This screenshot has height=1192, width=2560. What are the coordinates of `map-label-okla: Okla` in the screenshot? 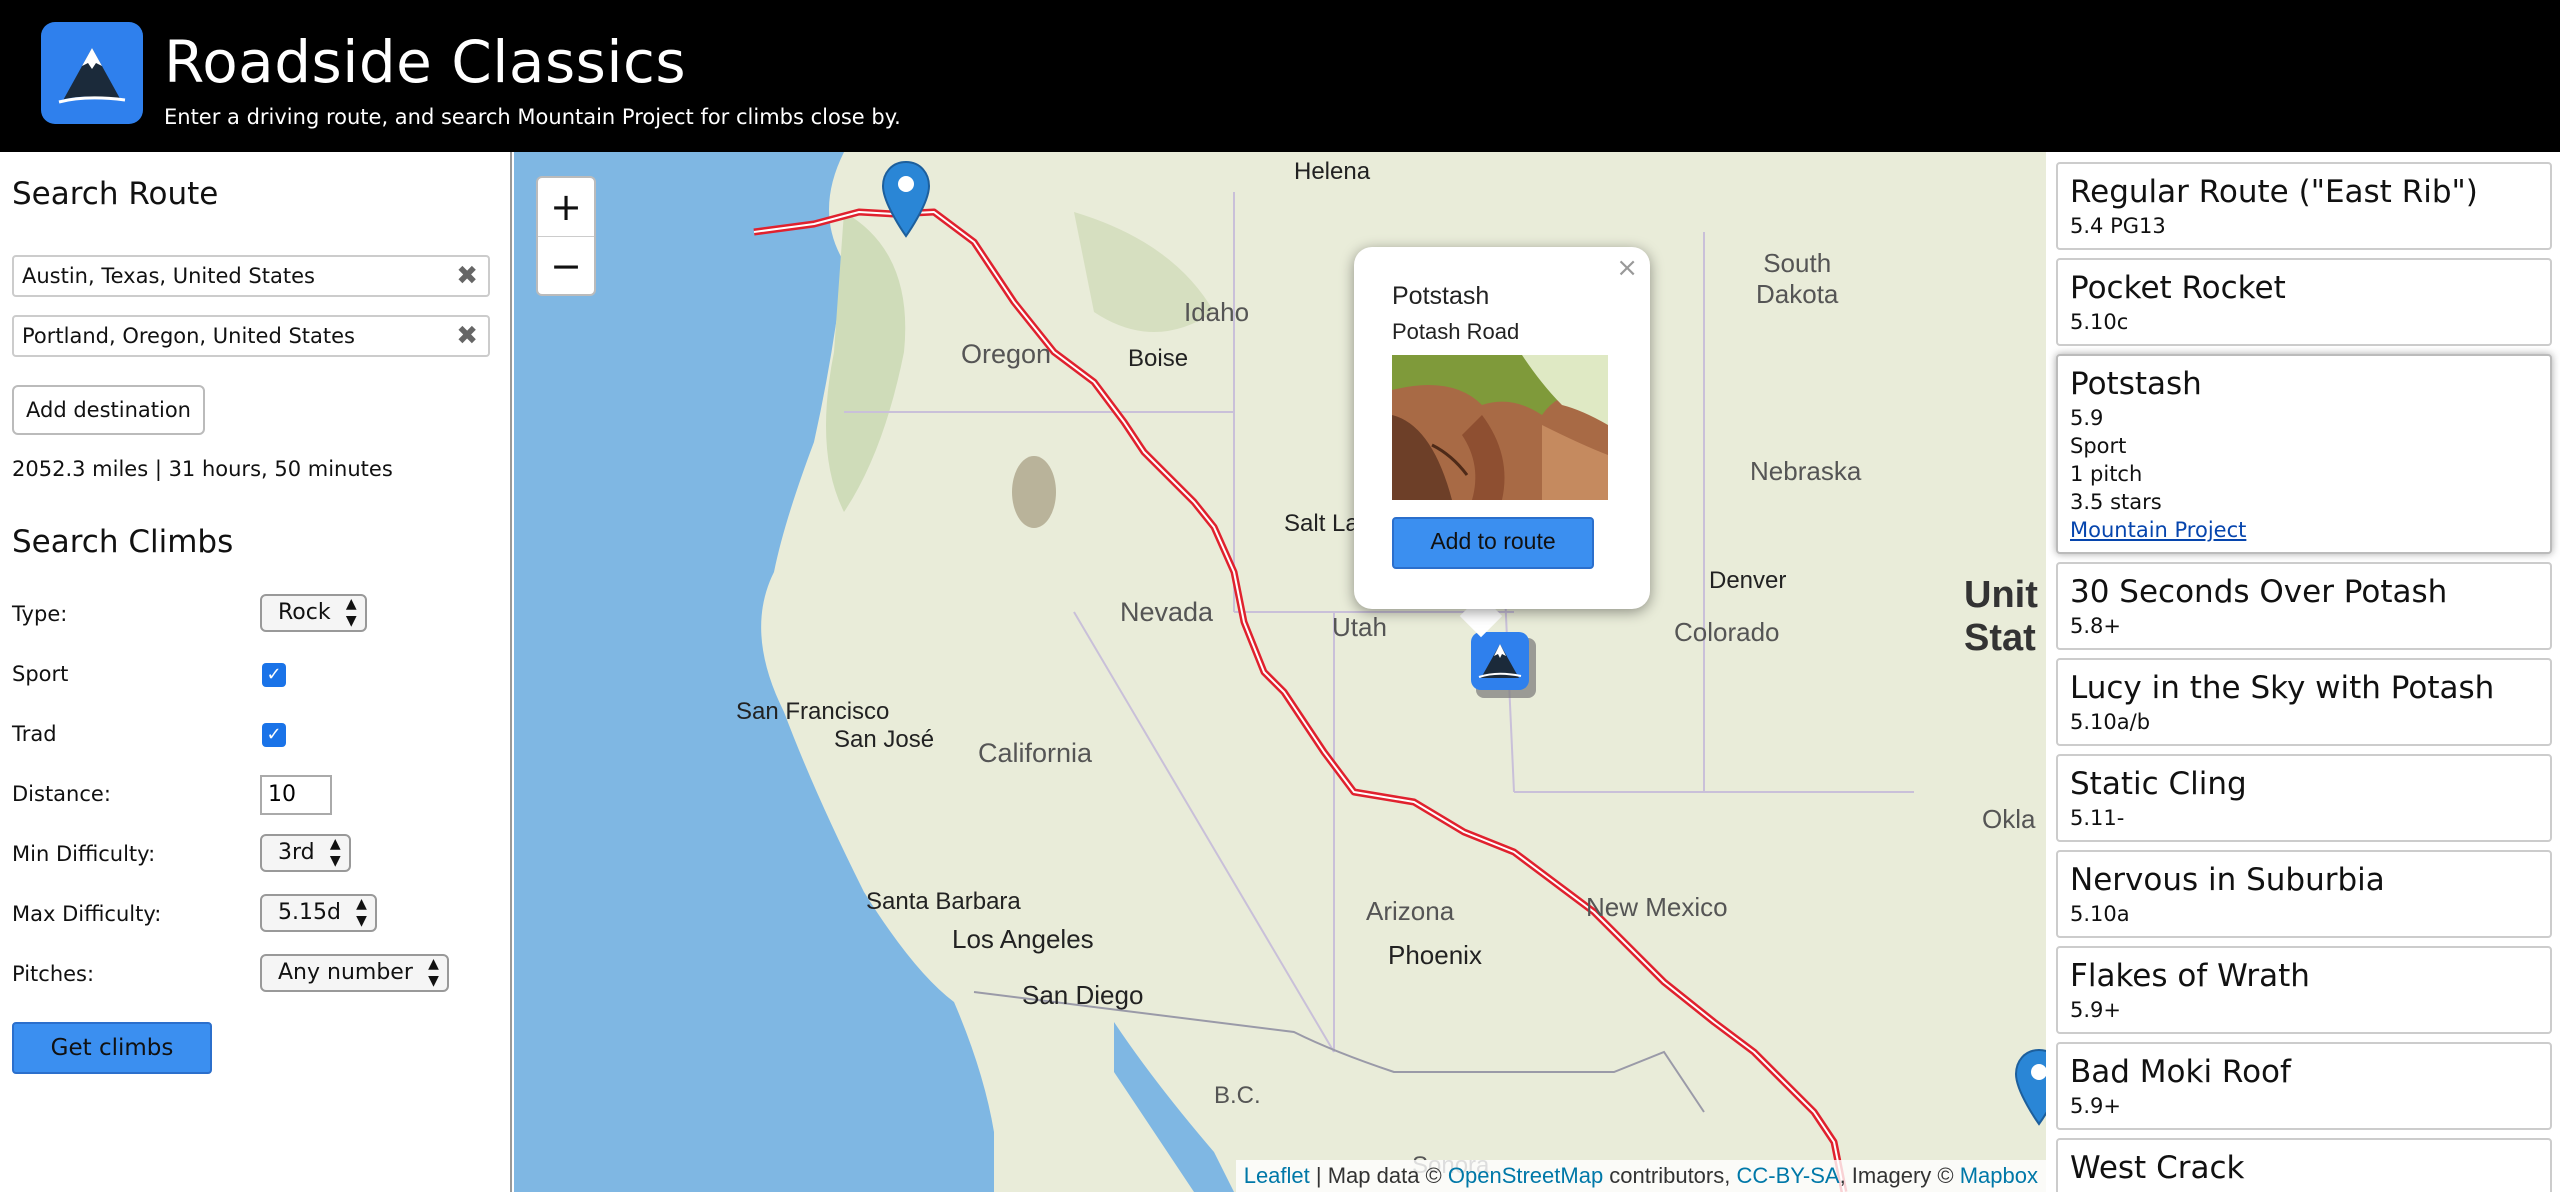 It's located at (2009, 819).